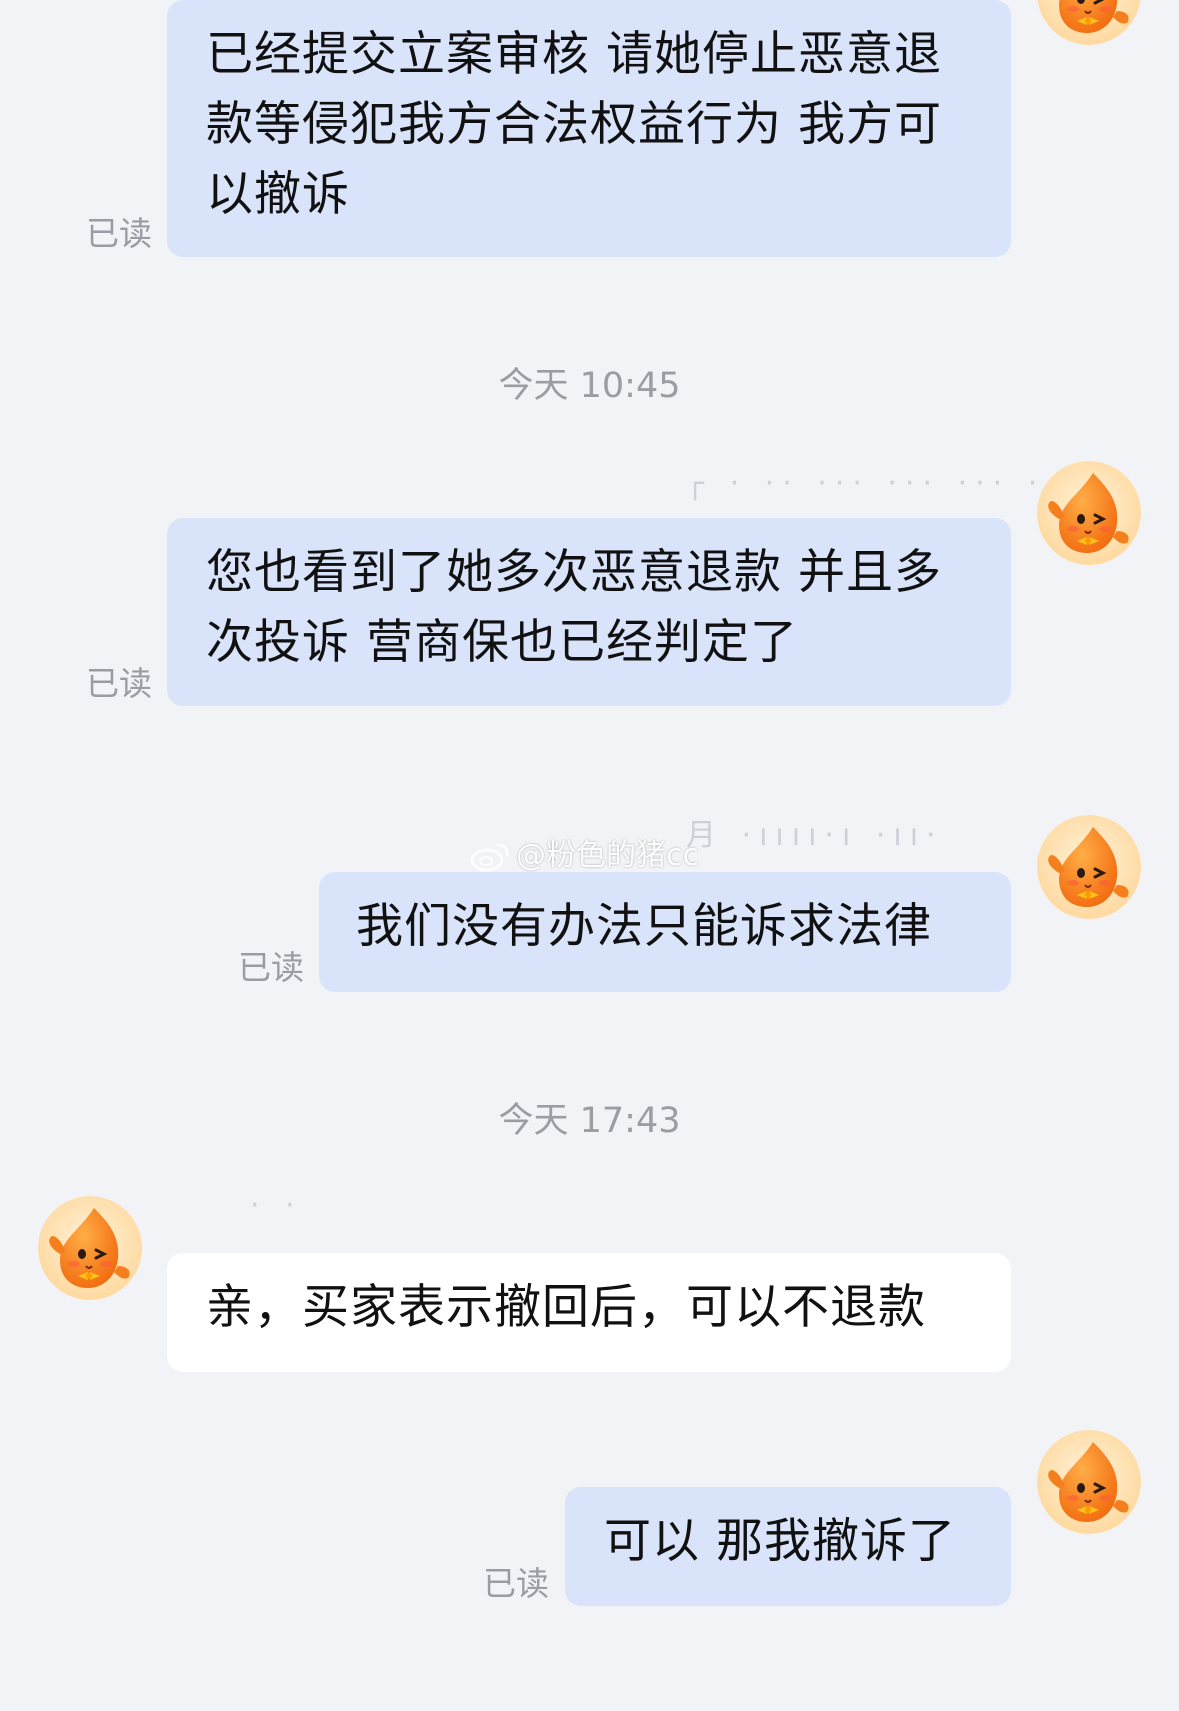 The image size is (1179, 1711). I want to click on message-text: 可以 那我撤诉了, so click(780, 1541).